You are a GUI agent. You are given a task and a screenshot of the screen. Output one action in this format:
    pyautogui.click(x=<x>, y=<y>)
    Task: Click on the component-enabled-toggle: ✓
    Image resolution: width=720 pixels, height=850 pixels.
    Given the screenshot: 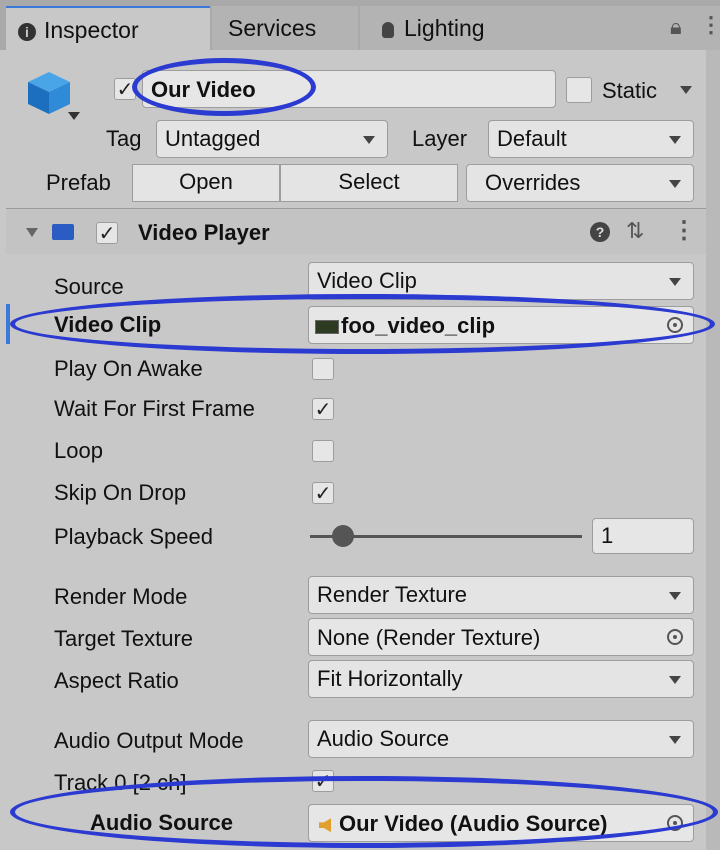 What is the action you would take?
    pyautogui.click(x=107, y=233)
    